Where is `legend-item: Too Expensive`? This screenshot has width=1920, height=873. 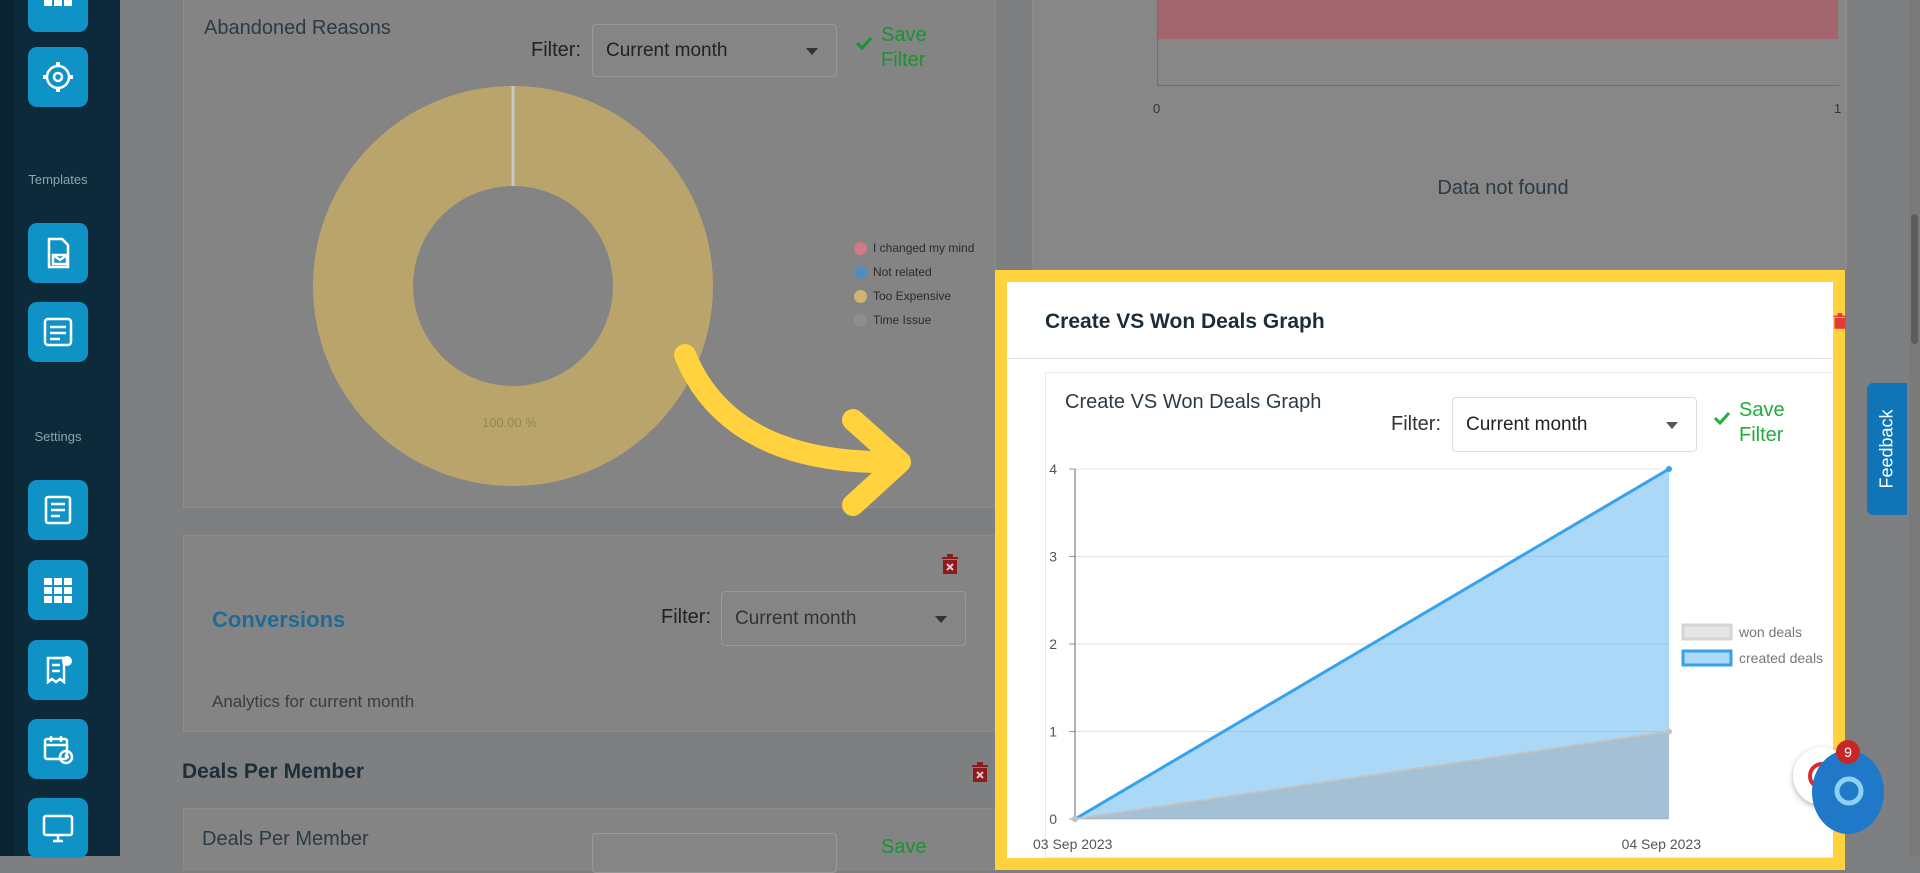 legend-item: Too Expensive is located at coordinates (902, 296).